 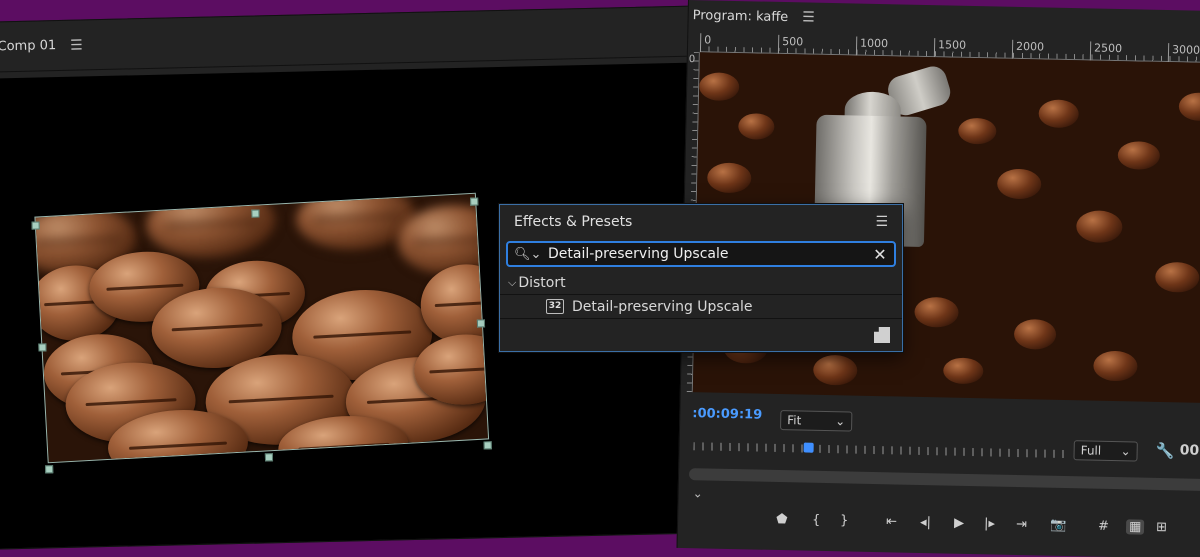 I want to click on mark-in-icon: {, so click(x=816, y=520).